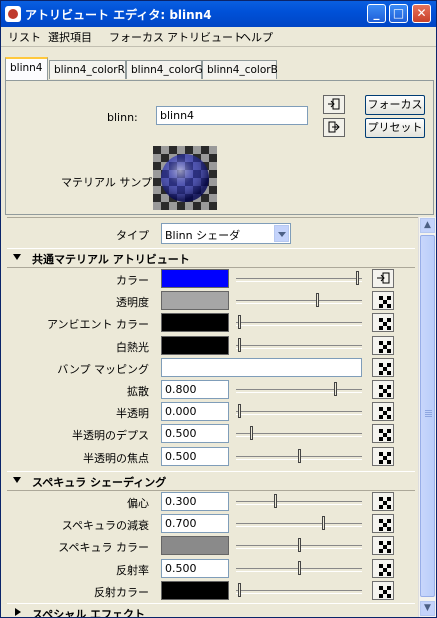  Describe the element at coordinates (218, 14) in the screenshot. I see `title-bar: アトリビュート エディタ: blinn4 _ □ ✕` at that location.